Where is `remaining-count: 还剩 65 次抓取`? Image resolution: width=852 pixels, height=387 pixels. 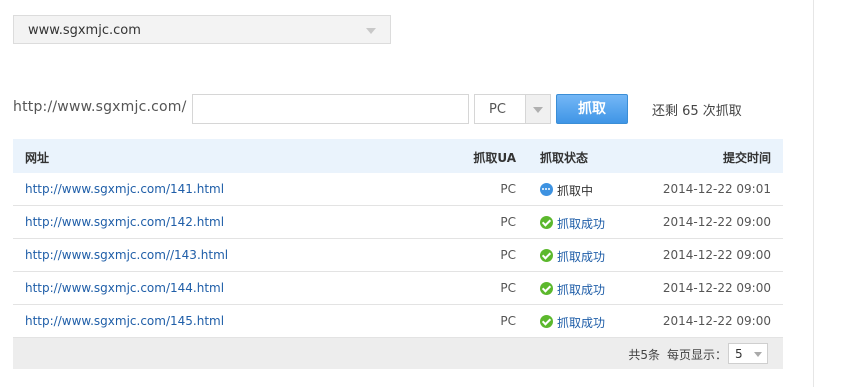
remaining-count: 还剩 65 次抓取 is located at coordinates (697, 111).